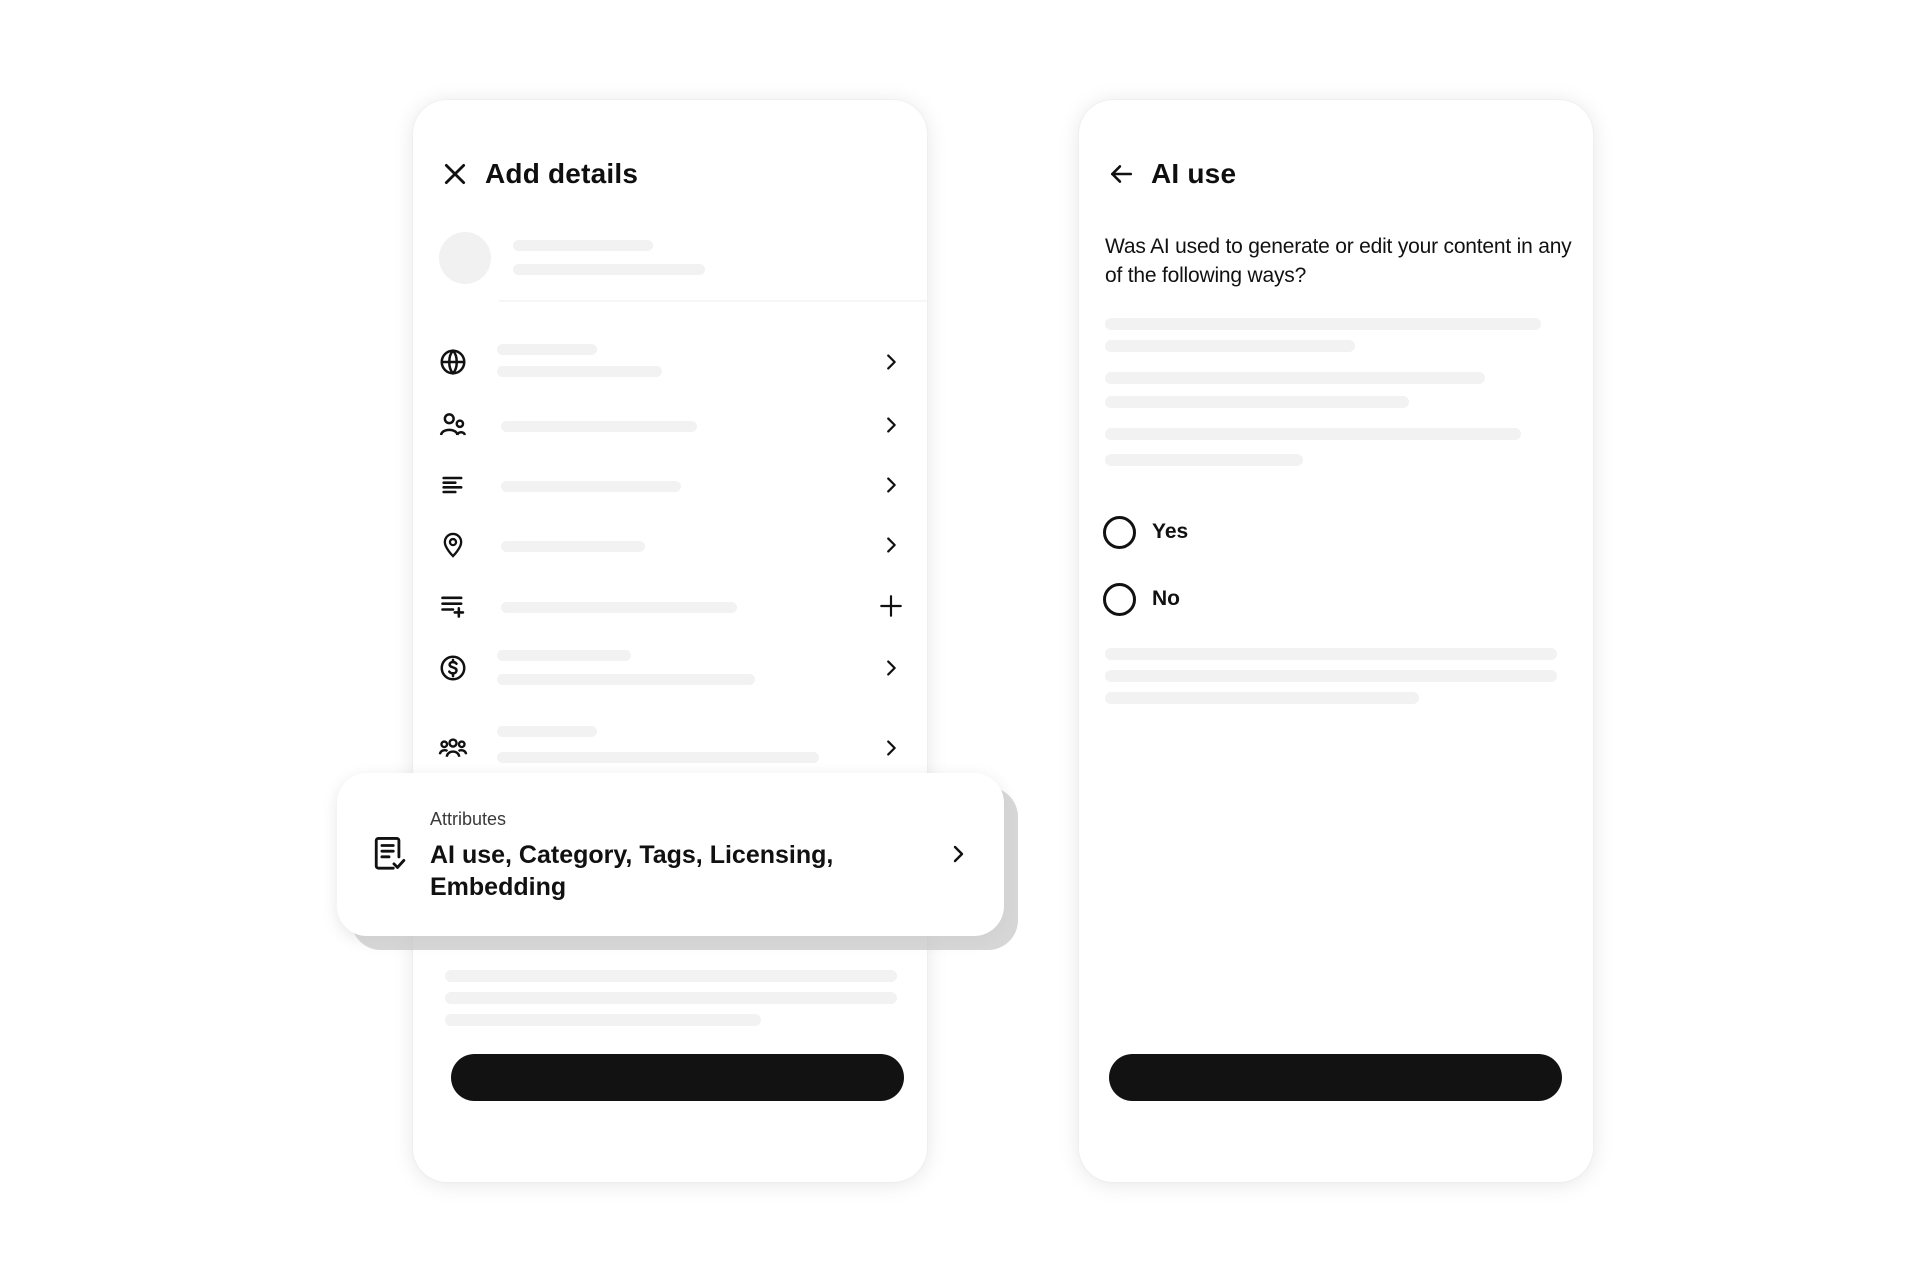  Describe the element at coordinates (453, 545) in the screenshot. I see `location-pin-icon` at that location.